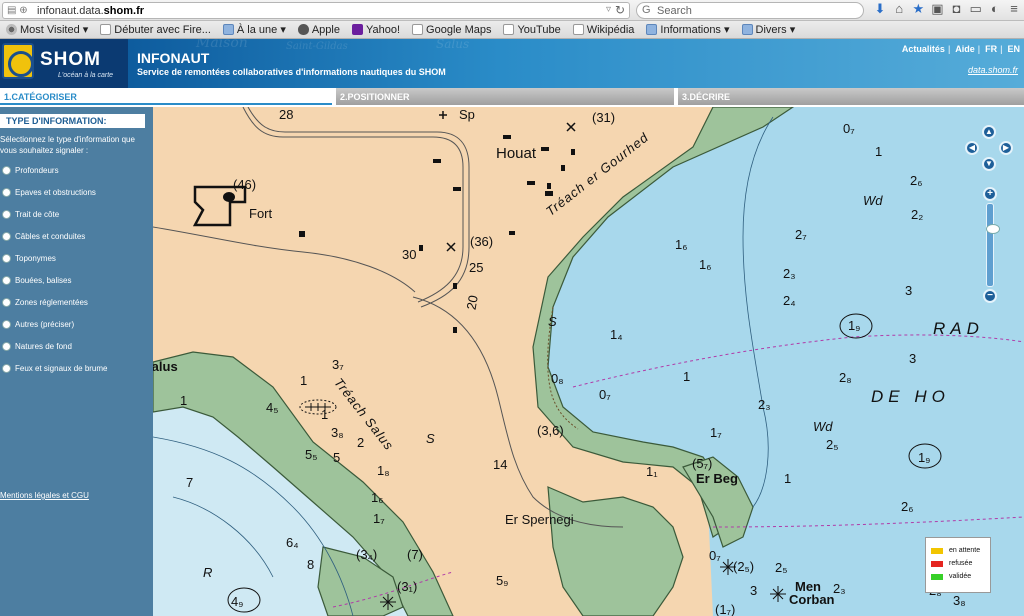 This screenshot has width=1024, height=616. Describe the element at coordinates (899, 9) in the screenshot. I see `home-icon: ⌂` at that location.